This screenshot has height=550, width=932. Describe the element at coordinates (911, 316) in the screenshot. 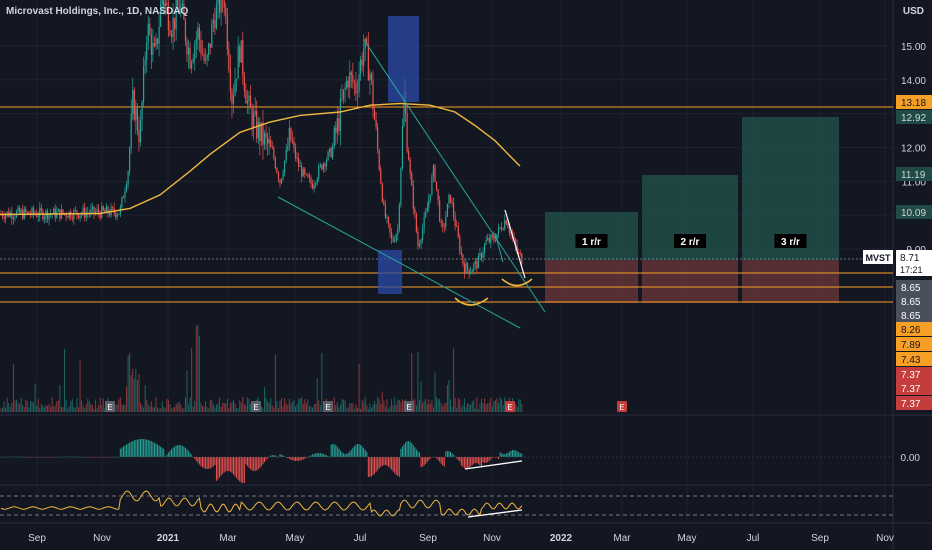

I see `price-tag-label: 8.65` at that location.